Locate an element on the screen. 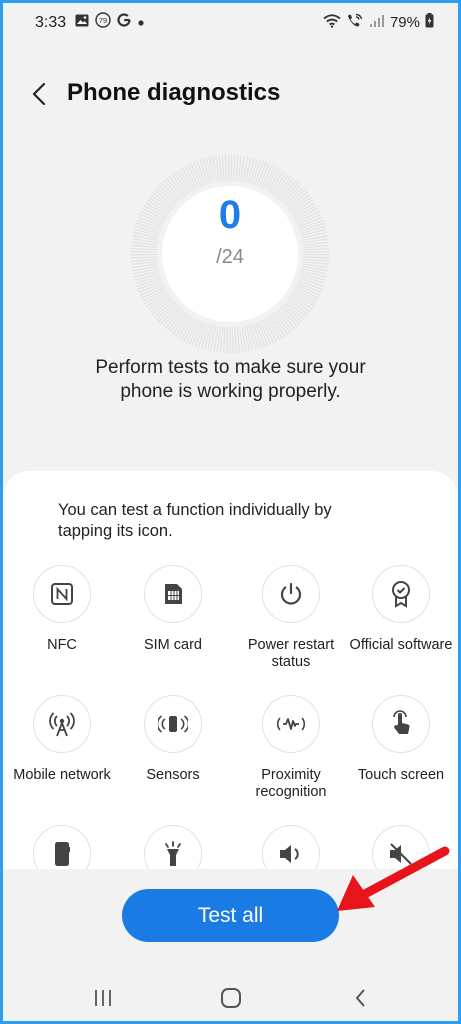  official-software-icon is located at coordinates (401, 594).